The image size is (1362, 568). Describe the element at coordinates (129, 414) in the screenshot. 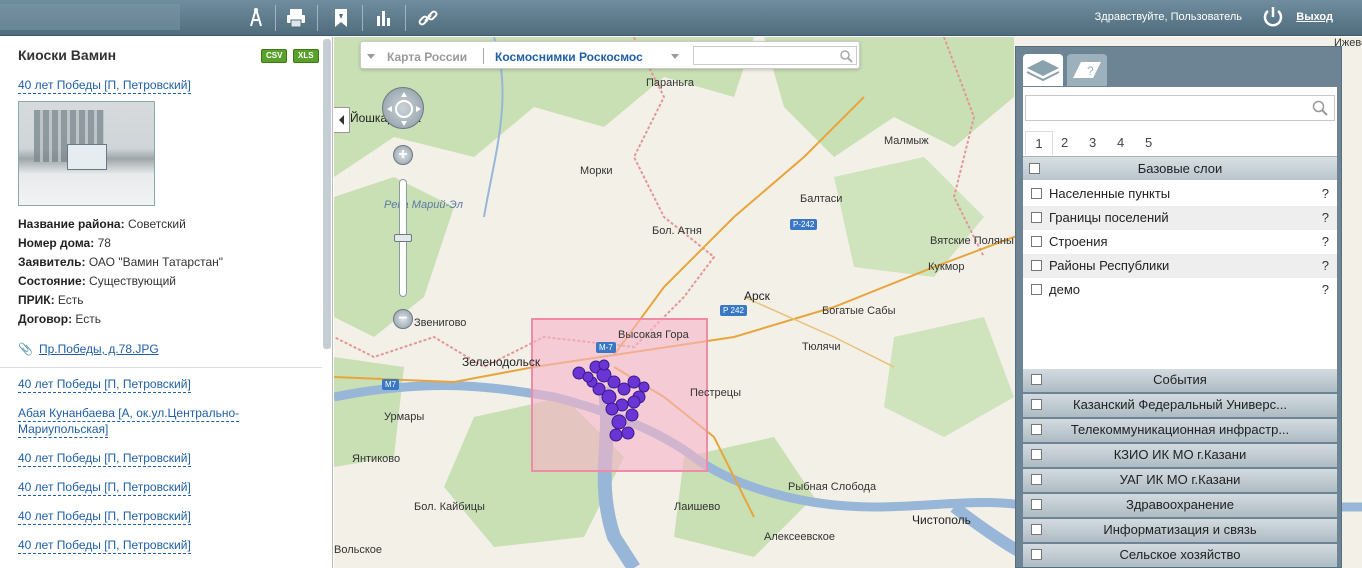

I see `list-item: Абая Кунанбаева [А, ок.ул.Центрально-` at that location.